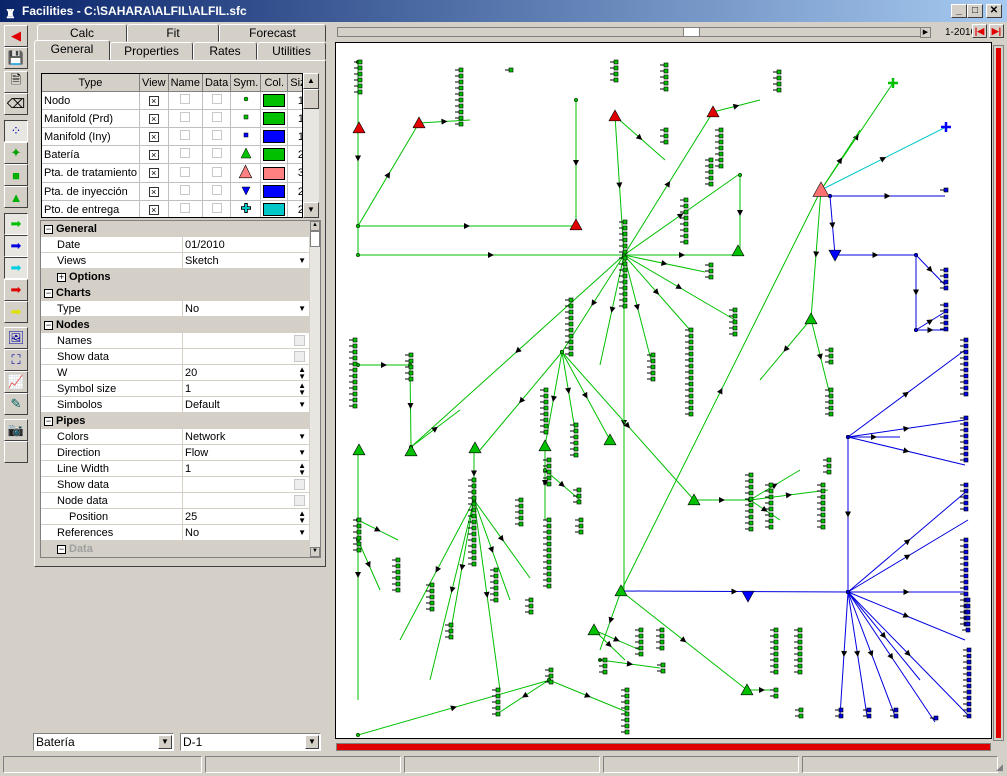  What do you see at coordinates (245, 469) in the screenshot?
I see `property-value: 1 ▲ ▼` at bounding box center [245, 469].